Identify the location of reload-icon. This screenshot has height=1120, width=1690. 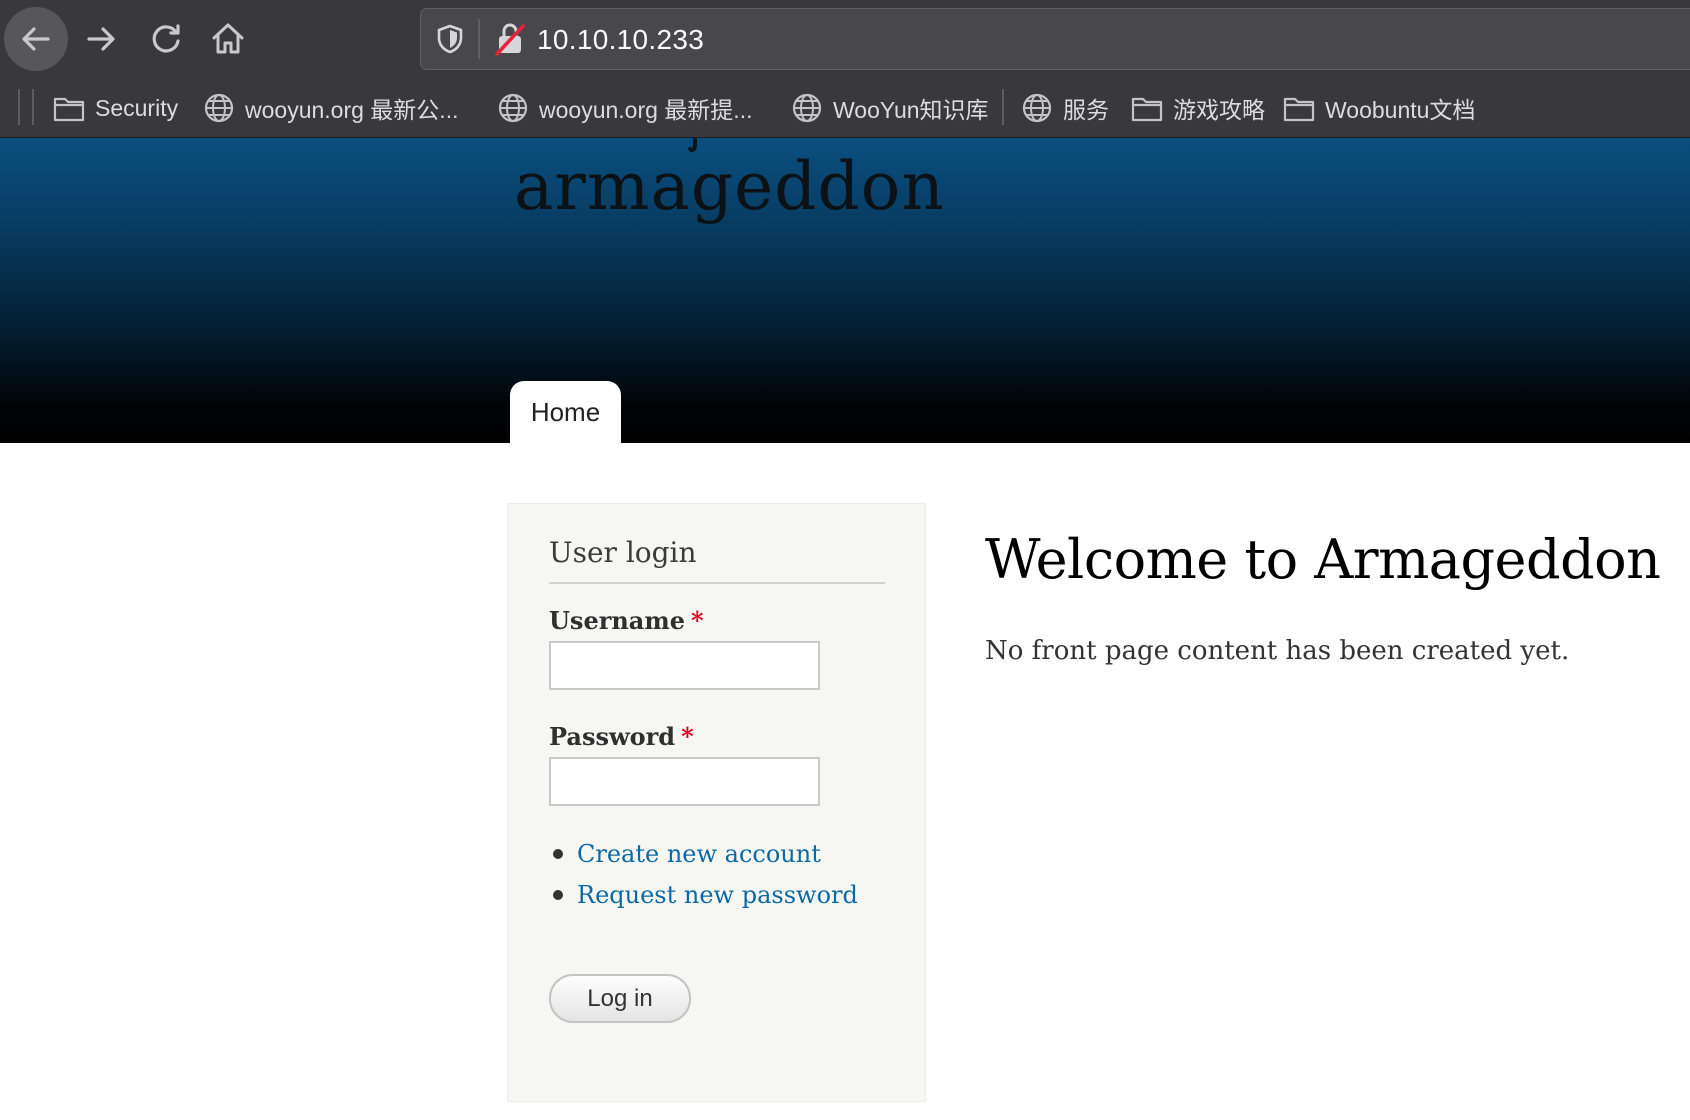
(166, 38).